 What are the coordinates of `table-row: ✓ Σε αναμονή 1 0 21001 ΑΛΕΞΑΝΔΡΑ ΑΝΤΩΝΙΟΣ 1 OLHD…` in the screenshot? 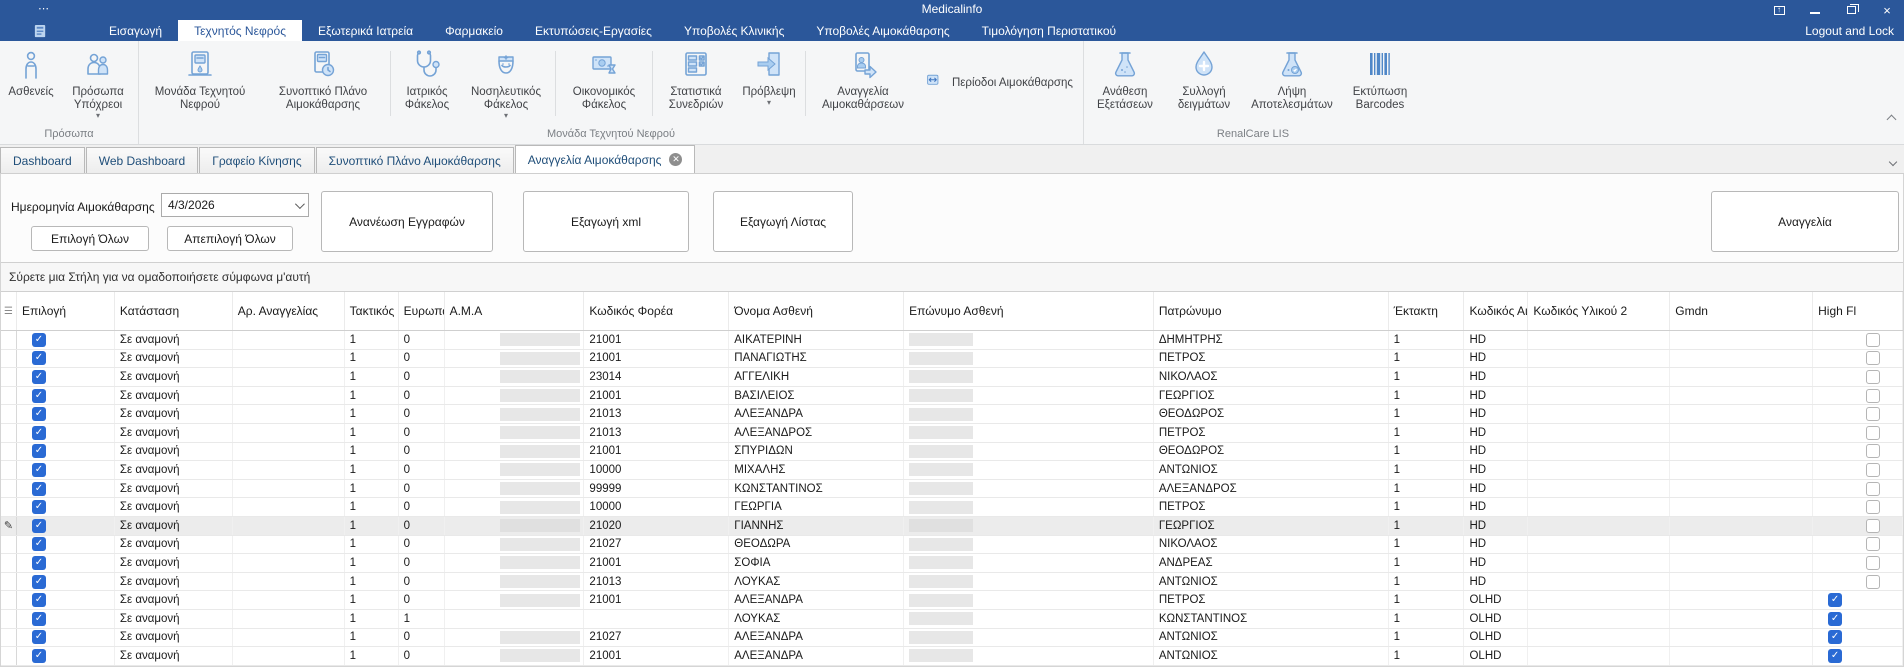 It's located at (952, 656).